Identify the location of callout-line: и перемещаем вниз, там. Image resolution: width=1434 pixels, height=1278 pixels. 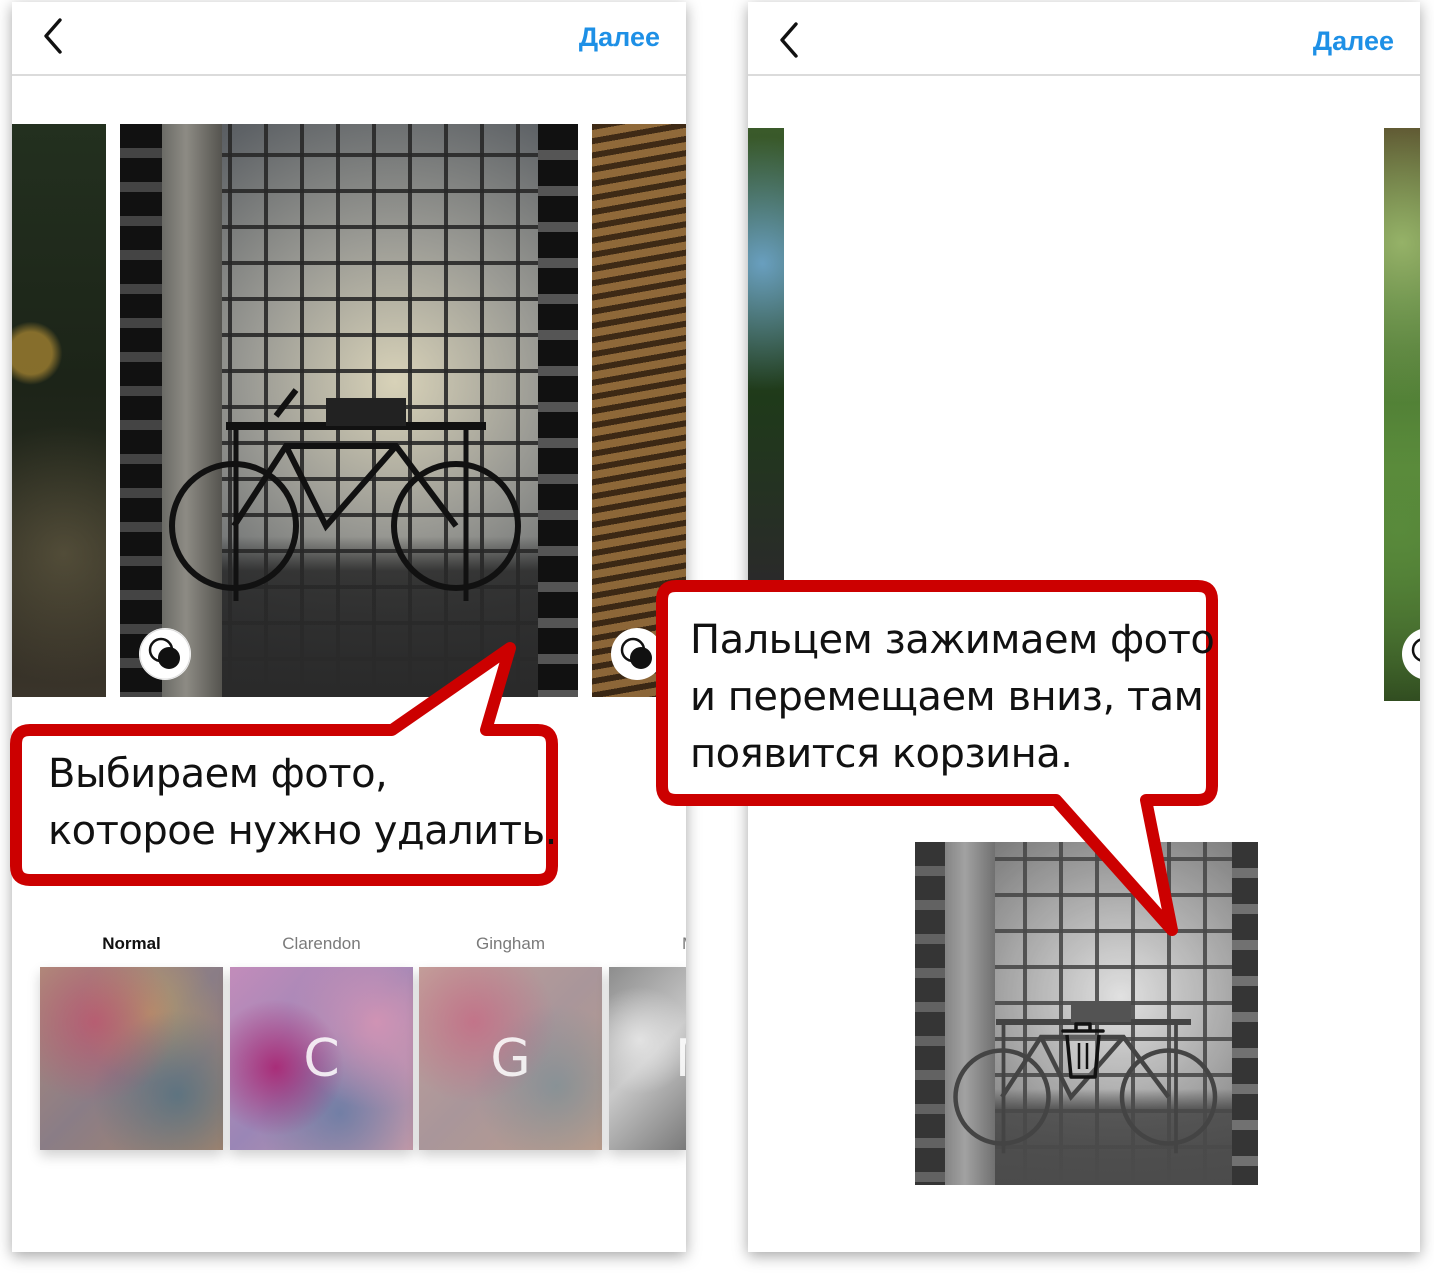
(947, 697).